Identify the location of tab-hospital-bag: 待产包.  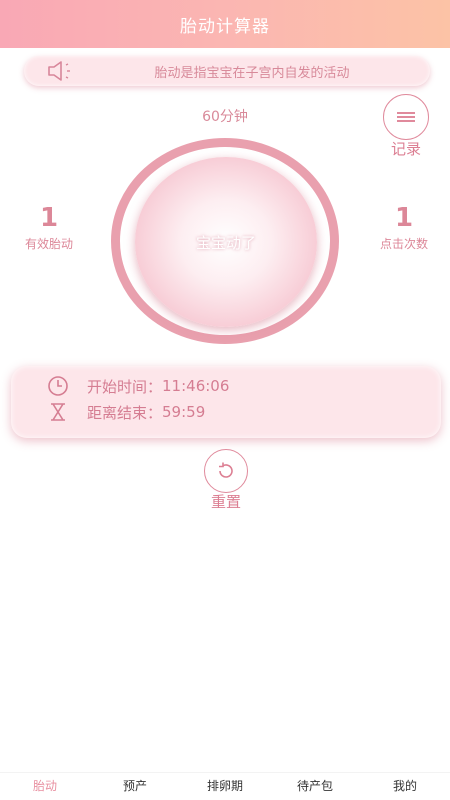
(315, 786).